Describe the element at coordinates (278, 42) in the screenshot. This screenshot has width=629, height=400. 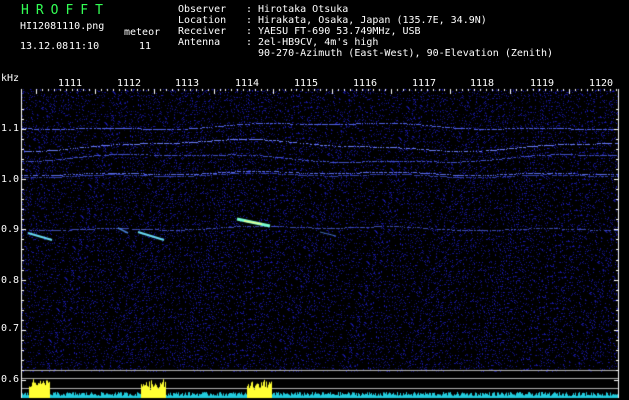
I see `info-row-antenna: Antenna:2el-HB9CV, 4m's high` at that location.